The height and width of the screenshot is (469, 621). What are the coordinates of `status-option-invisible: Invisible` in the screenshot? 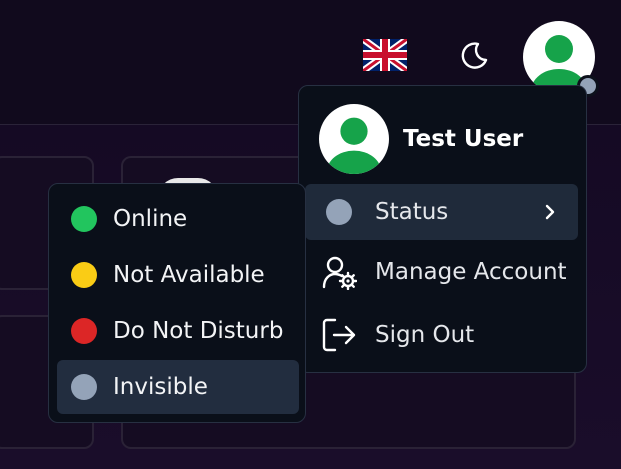 It's located at (178, 387).